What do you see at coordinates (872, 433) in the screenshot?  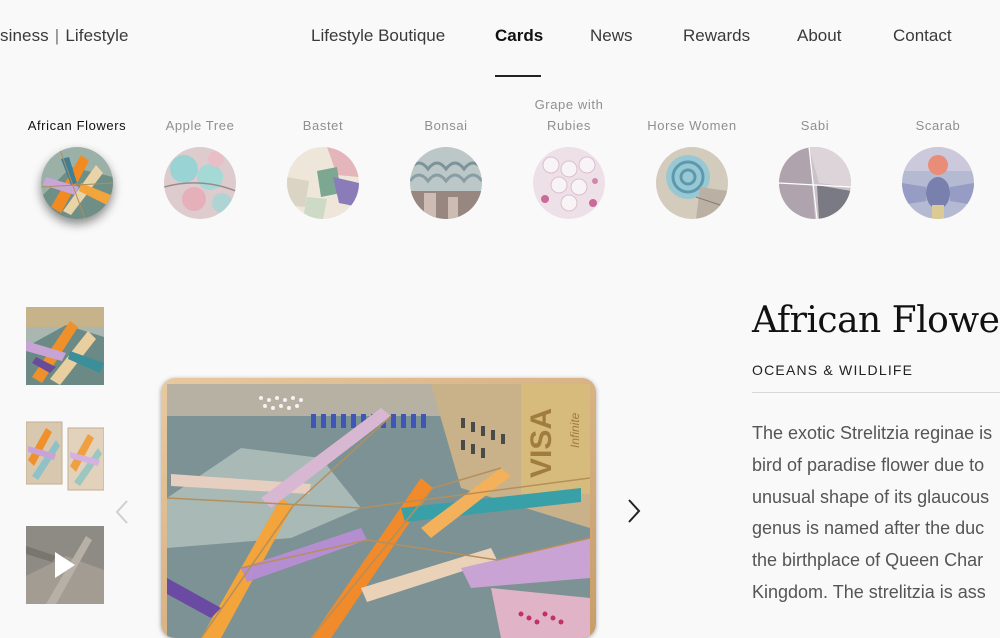 I see `description-line: The exotic Strelitzia reginae is` at bounding box center [872, 433].